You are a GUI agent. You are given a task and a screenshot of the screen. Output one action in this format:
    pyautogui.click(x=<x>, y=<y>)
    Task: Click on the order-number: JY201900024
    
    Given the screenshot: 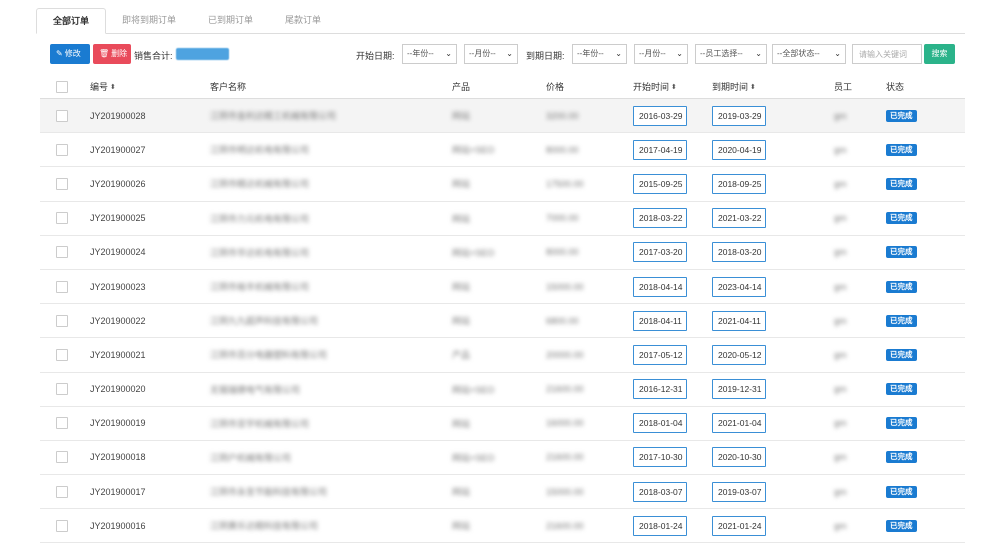 What is the action you would take?
    pyautogui.click(x=118, y=252)
    